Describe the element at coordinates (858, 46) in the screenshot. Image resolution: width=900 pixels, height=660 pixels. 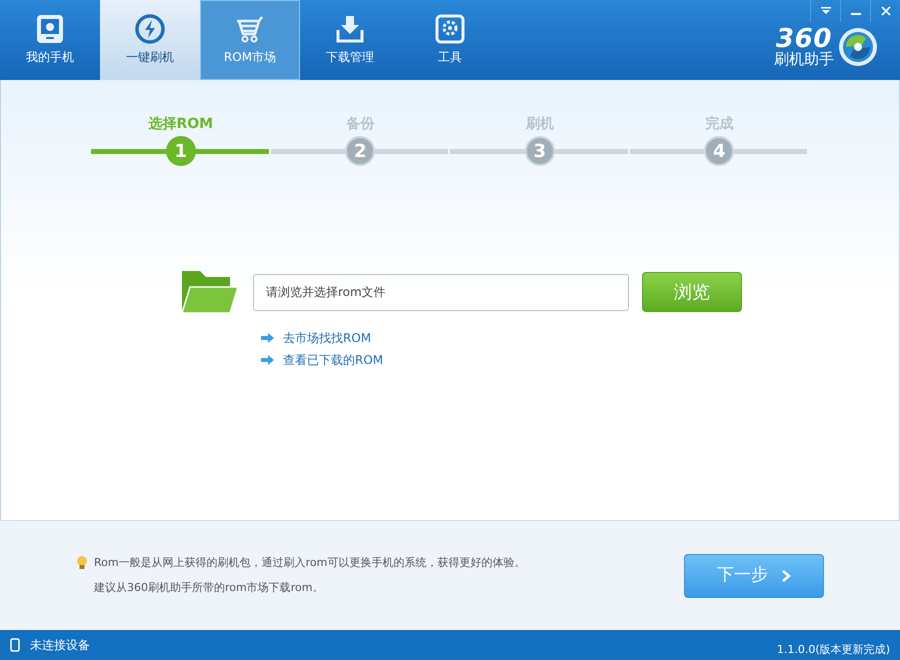
I see `logo-icon` at that location.